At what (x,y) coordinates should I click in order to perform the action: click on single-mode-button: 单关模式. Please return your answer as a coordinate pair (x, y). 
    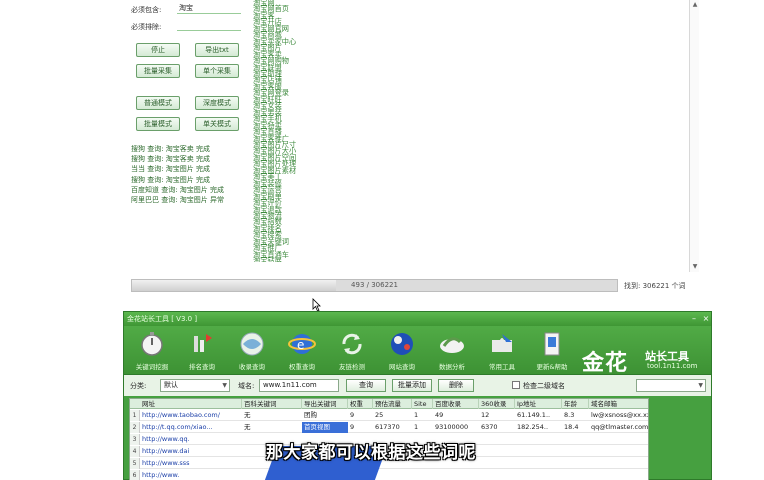
    Looking at the image, I should click on (217, 124).